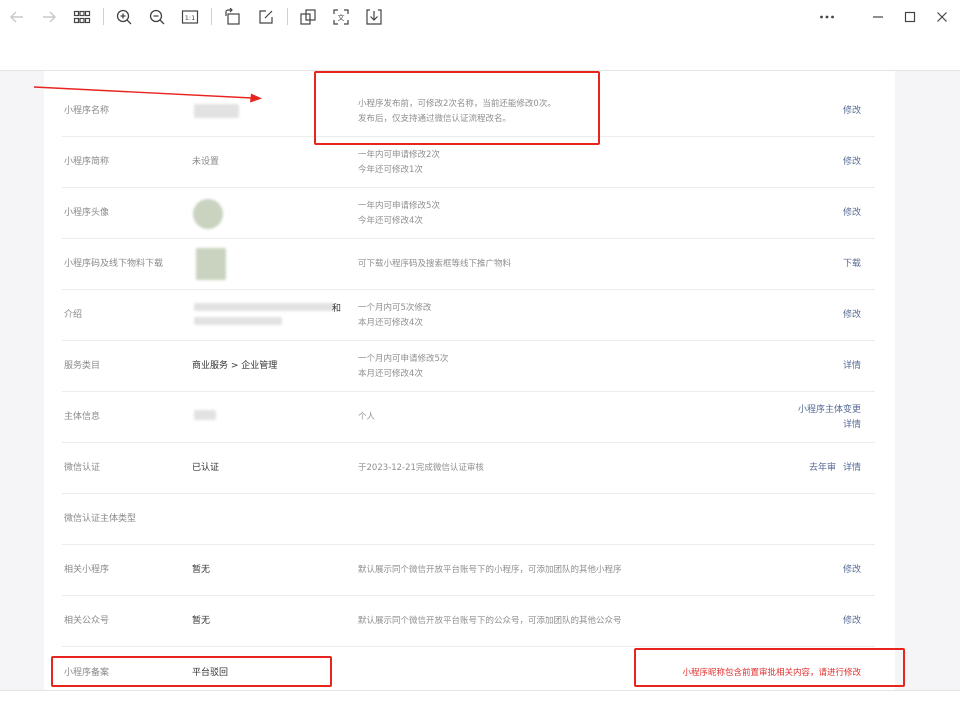  What do you see at coordinates (100, 519) in the screenshot?
I see `row-label: 微信认证主体类型` at bounding box center [100, 519].